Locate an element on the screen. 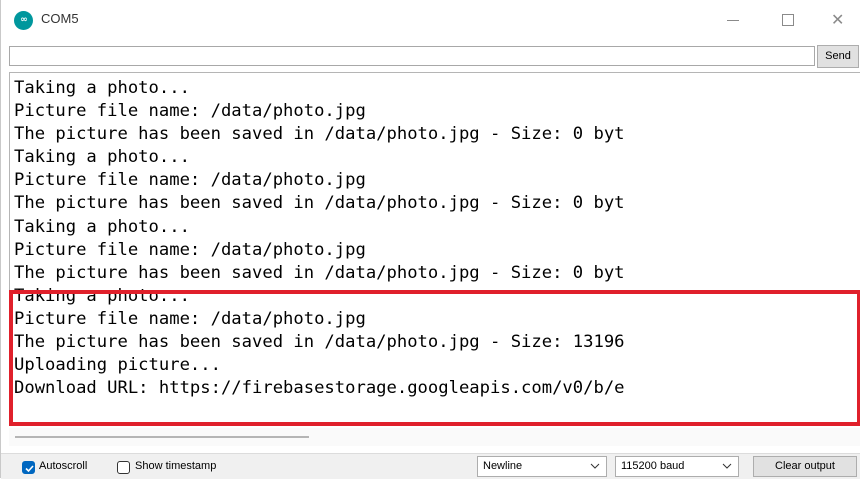 Image resolution: width=860 pixels, height=479 pixels. checkmark-icon is located at coordinates (29, 469).